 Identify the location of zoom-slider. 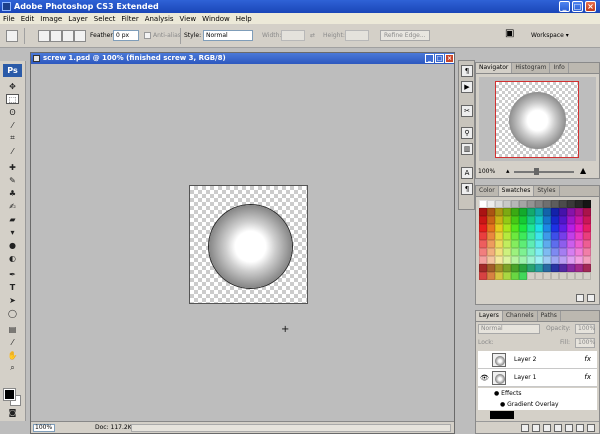
(544, 172).